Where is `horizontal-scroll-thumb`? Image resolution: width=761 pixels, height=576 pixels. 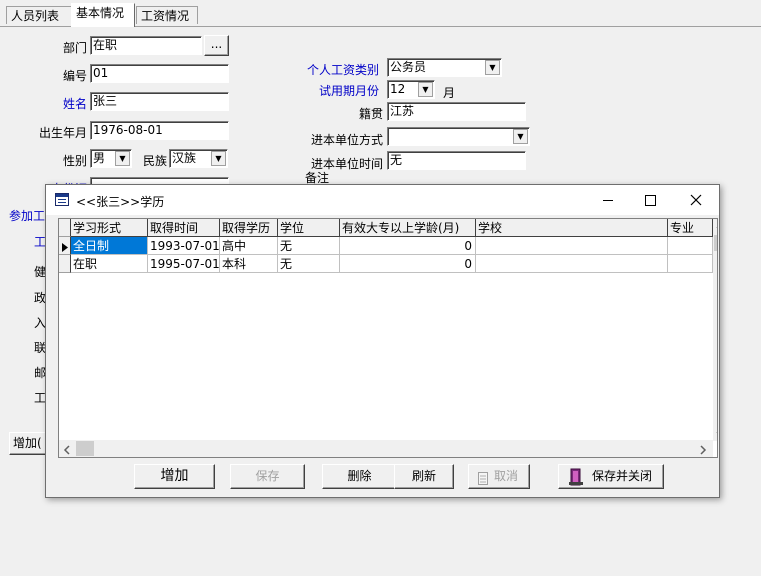 horizontal-scroll-thumb is located at coordinates (85, 448).